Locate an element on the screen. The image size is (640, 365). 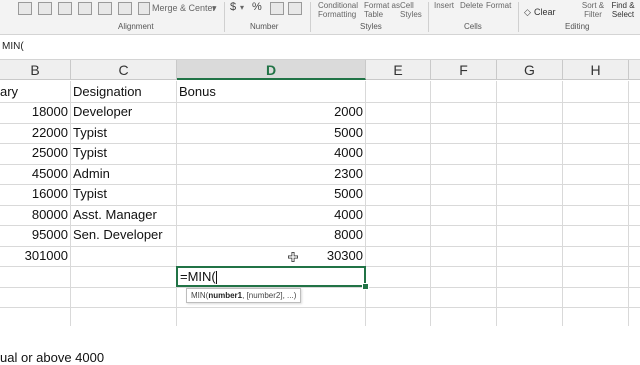
align-left-icon is located at coordinates (65, 8).